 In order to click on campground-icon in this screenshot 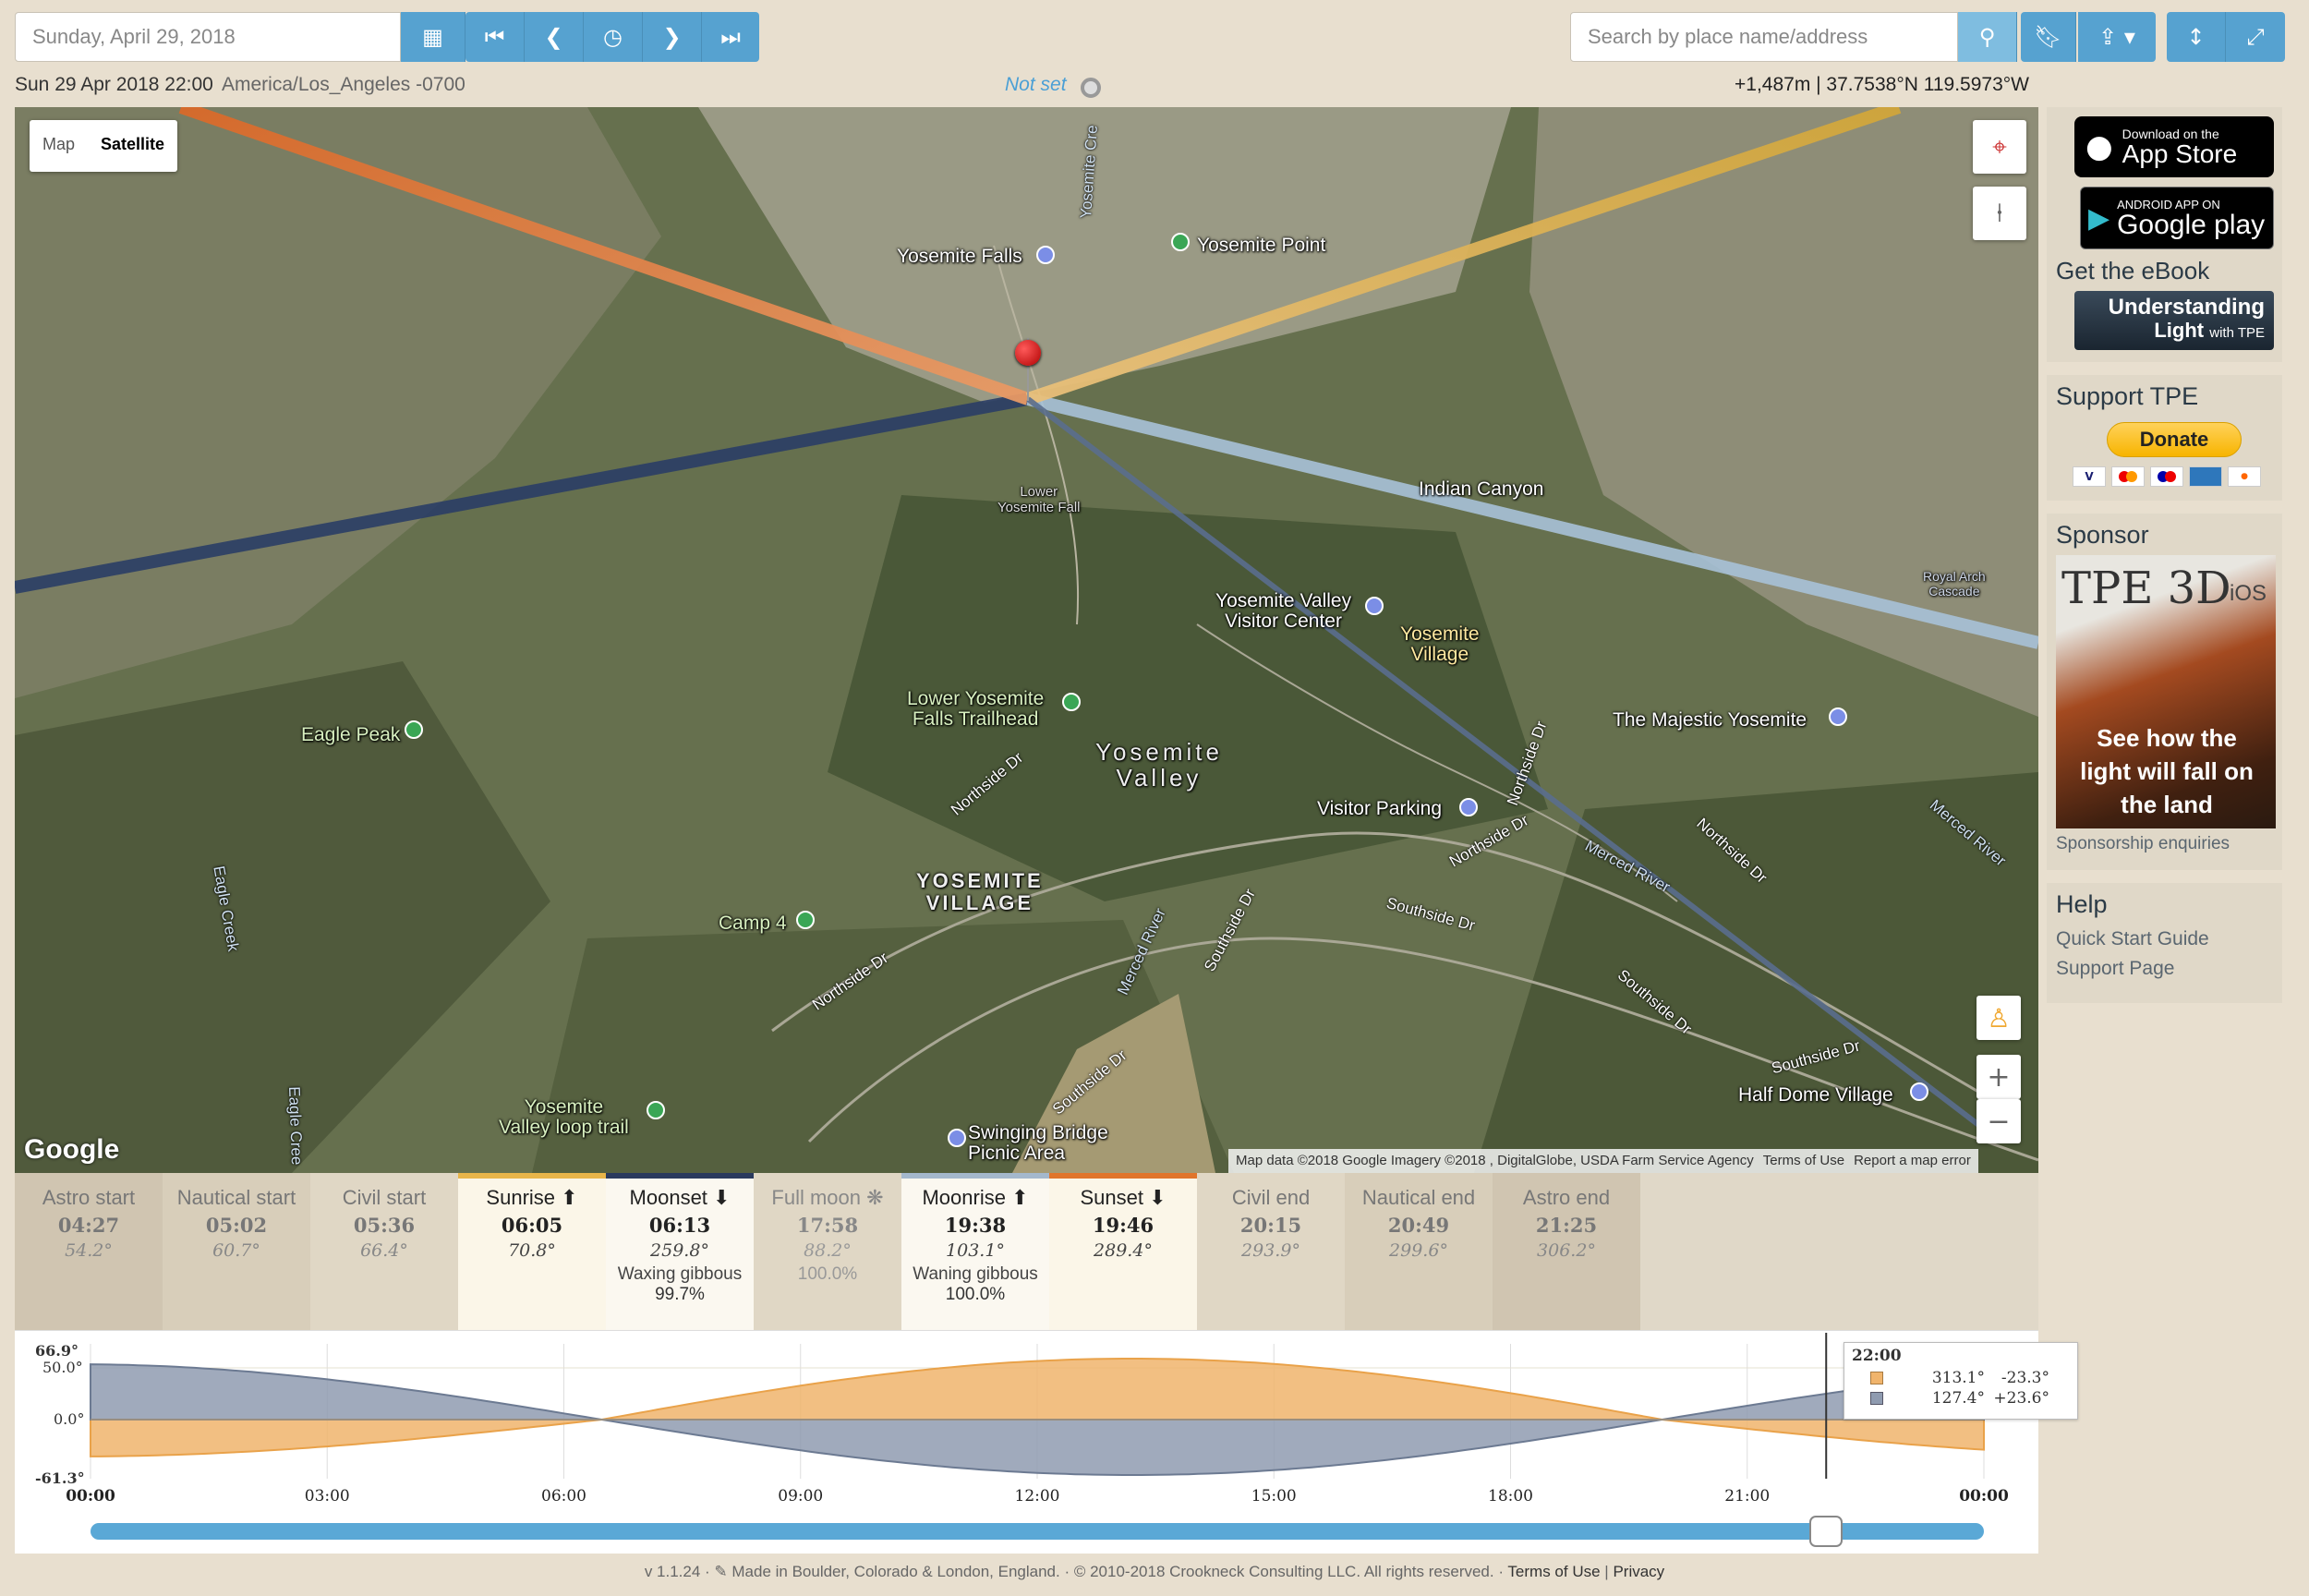, I will do `click(806, 920)`.